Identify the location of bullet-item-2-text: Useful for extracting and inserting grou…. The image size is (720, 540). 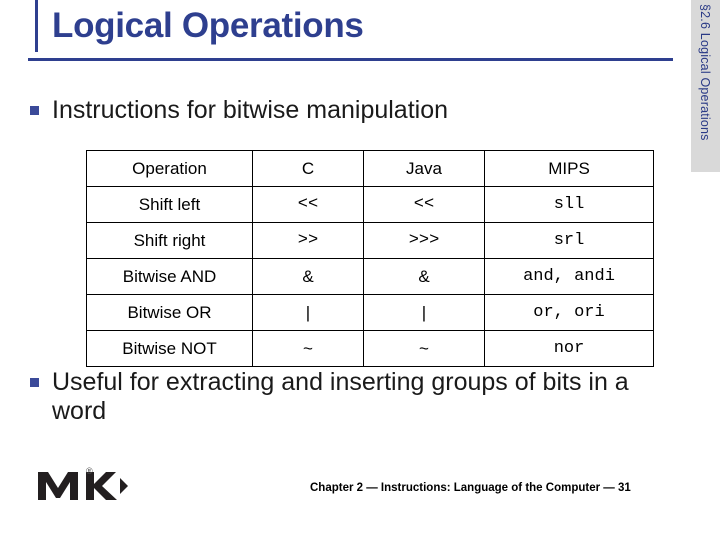
(340, 396).